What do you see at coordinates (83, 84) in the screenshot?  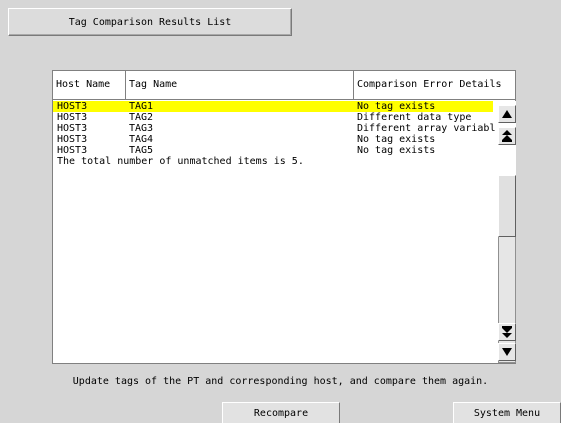 I see `column-header-host-name: Host Name` at bounding box center [83, 84].